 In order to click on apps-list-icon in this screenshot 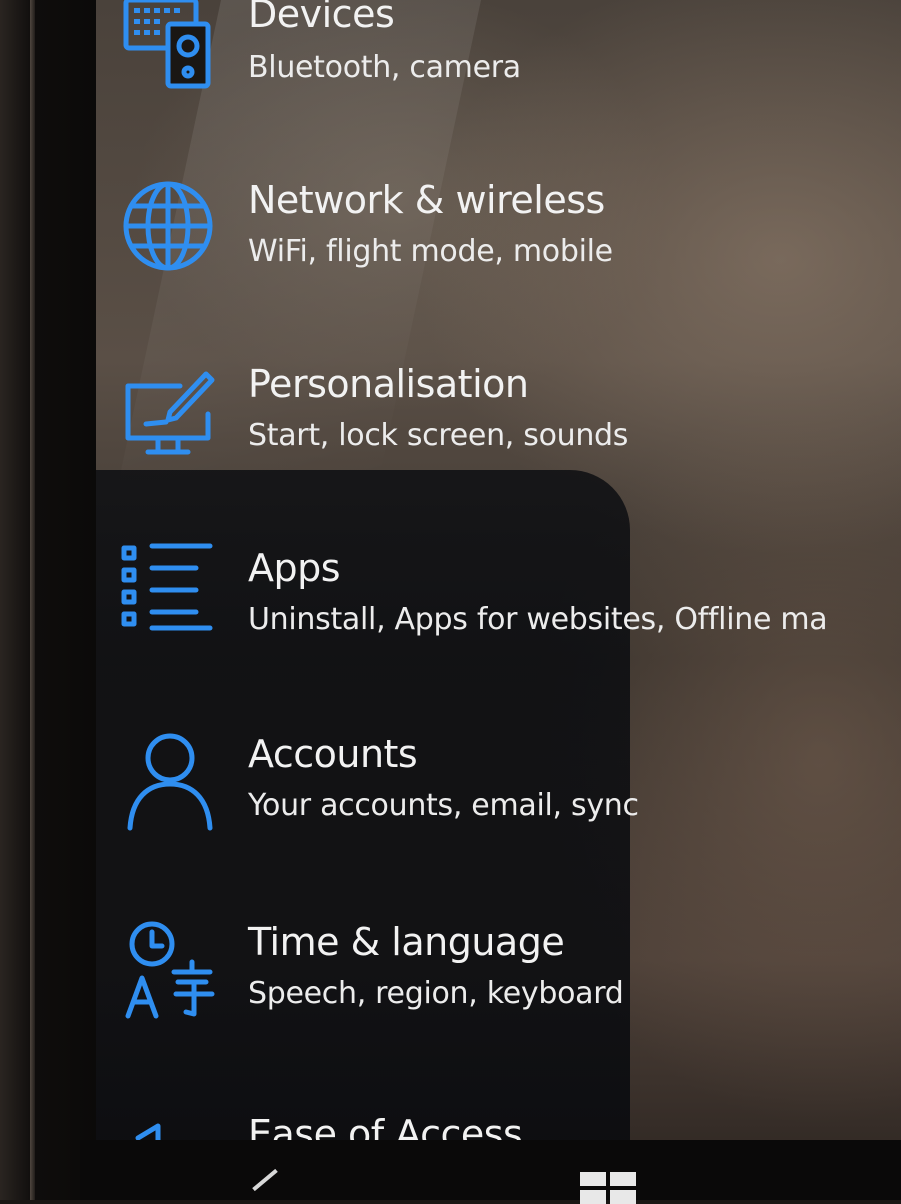, I will do `click(167, 587)`.